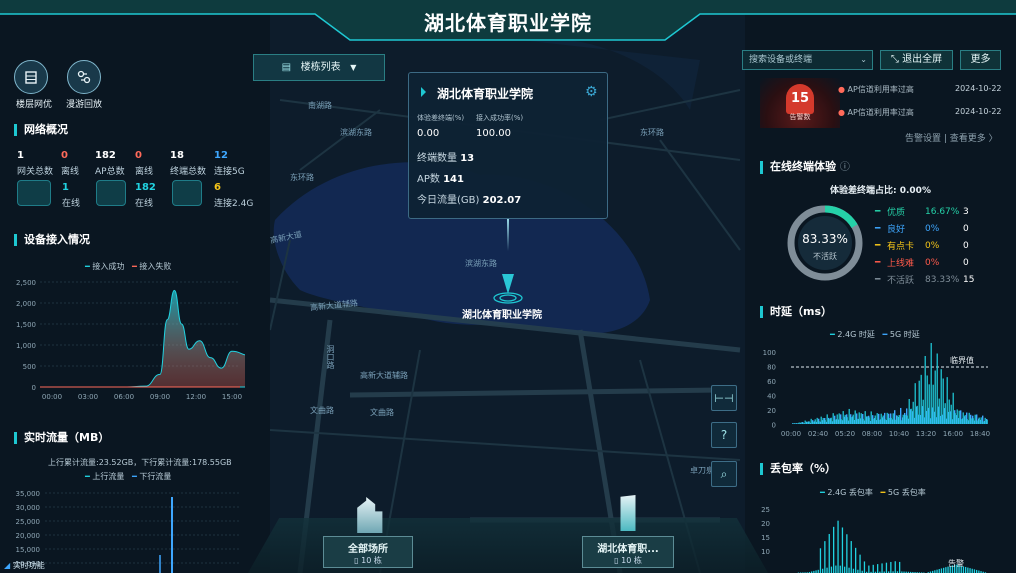  Describe the element at coordinates (825, 239) in the screenshot. I see `donut-percent: 83.33%` at that location.